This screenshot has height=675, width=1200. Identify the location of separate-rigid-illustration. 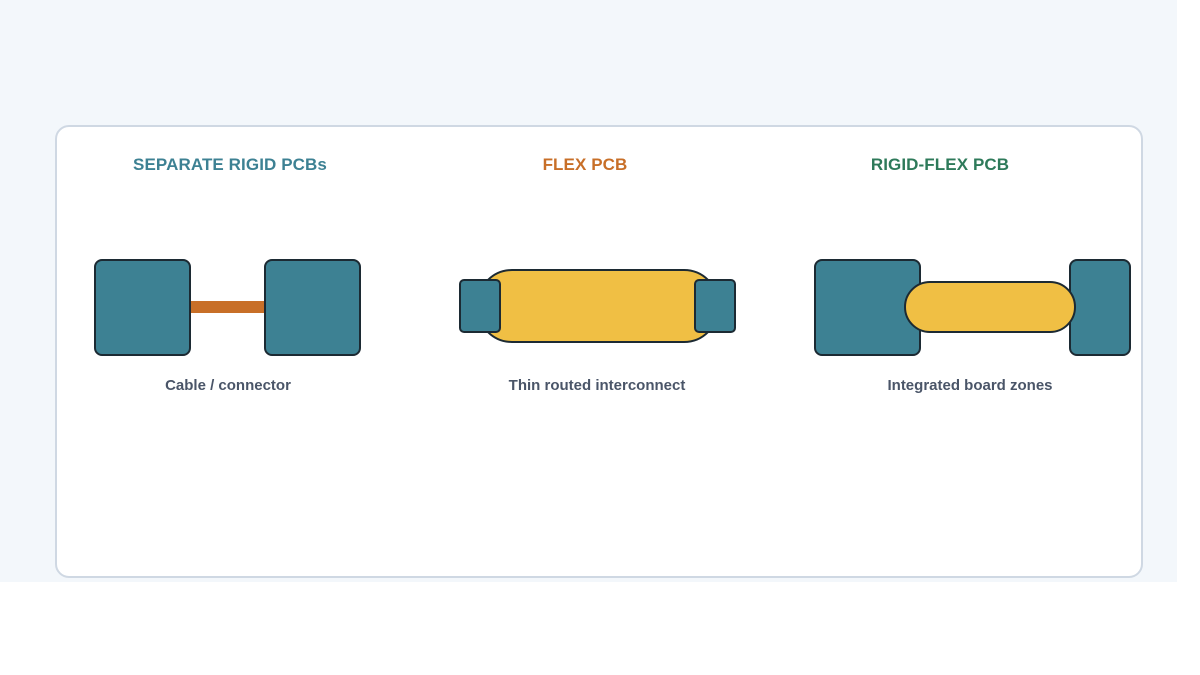
(227, 307).